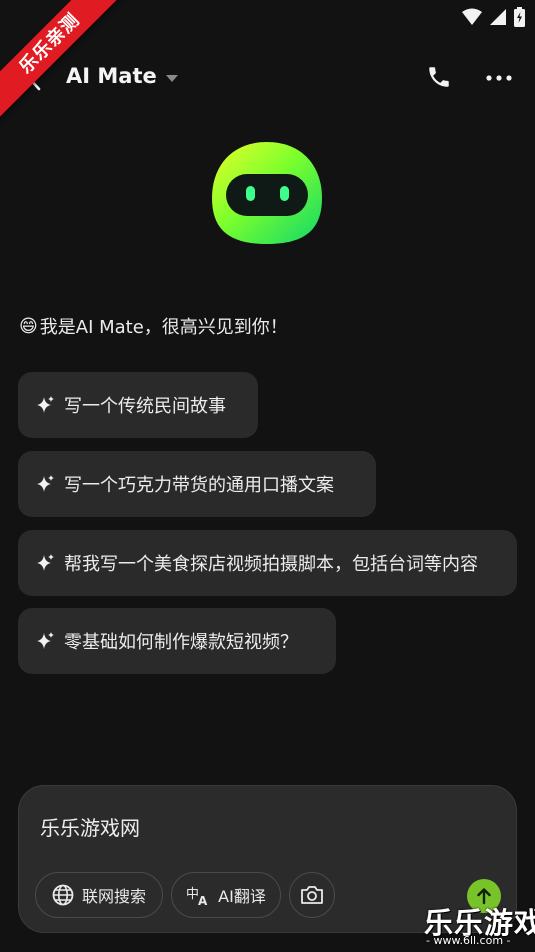 Image resolution: width=535 pixels, height=952 pixels. What do you see at coordinates (519, 17) in the screenshot?
I see `battery-icon` at bounding box center [519, 17].